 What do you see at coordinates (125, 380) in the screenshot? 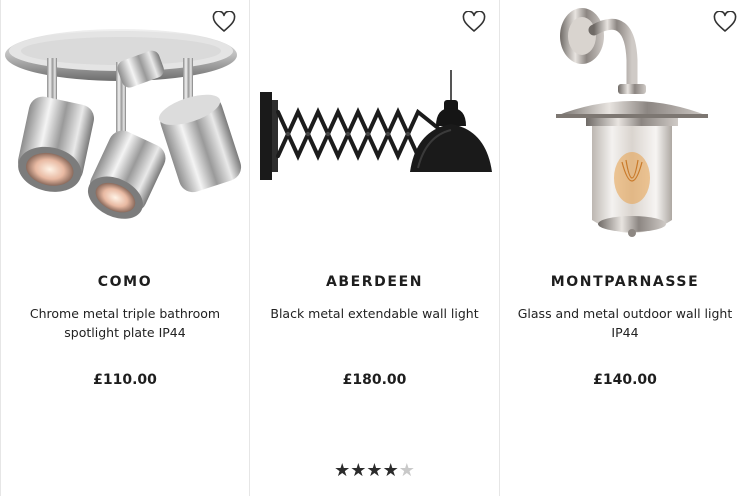
I see `product-price: £110.00` at bounding box center [125, 380].